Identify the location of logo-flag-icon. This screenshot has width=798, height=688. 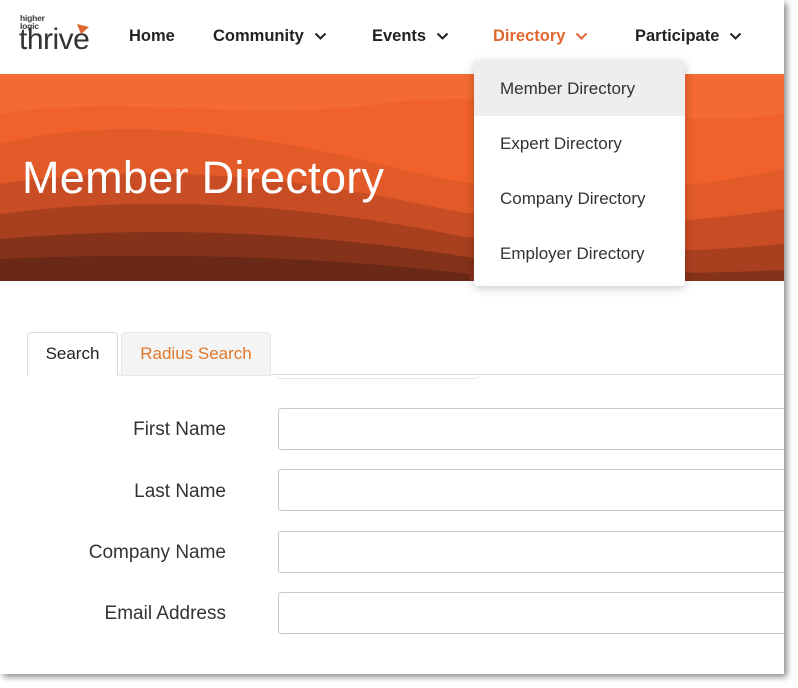
(83, 29).